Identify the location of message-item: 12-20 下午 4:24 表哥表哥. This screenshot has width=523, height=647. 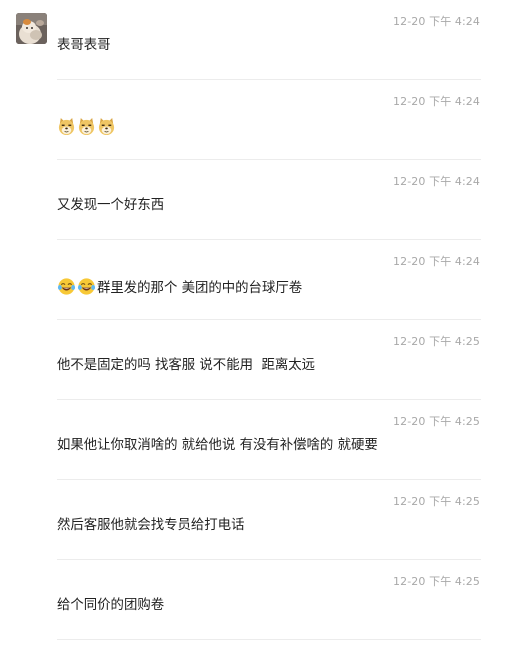
(269, 40).